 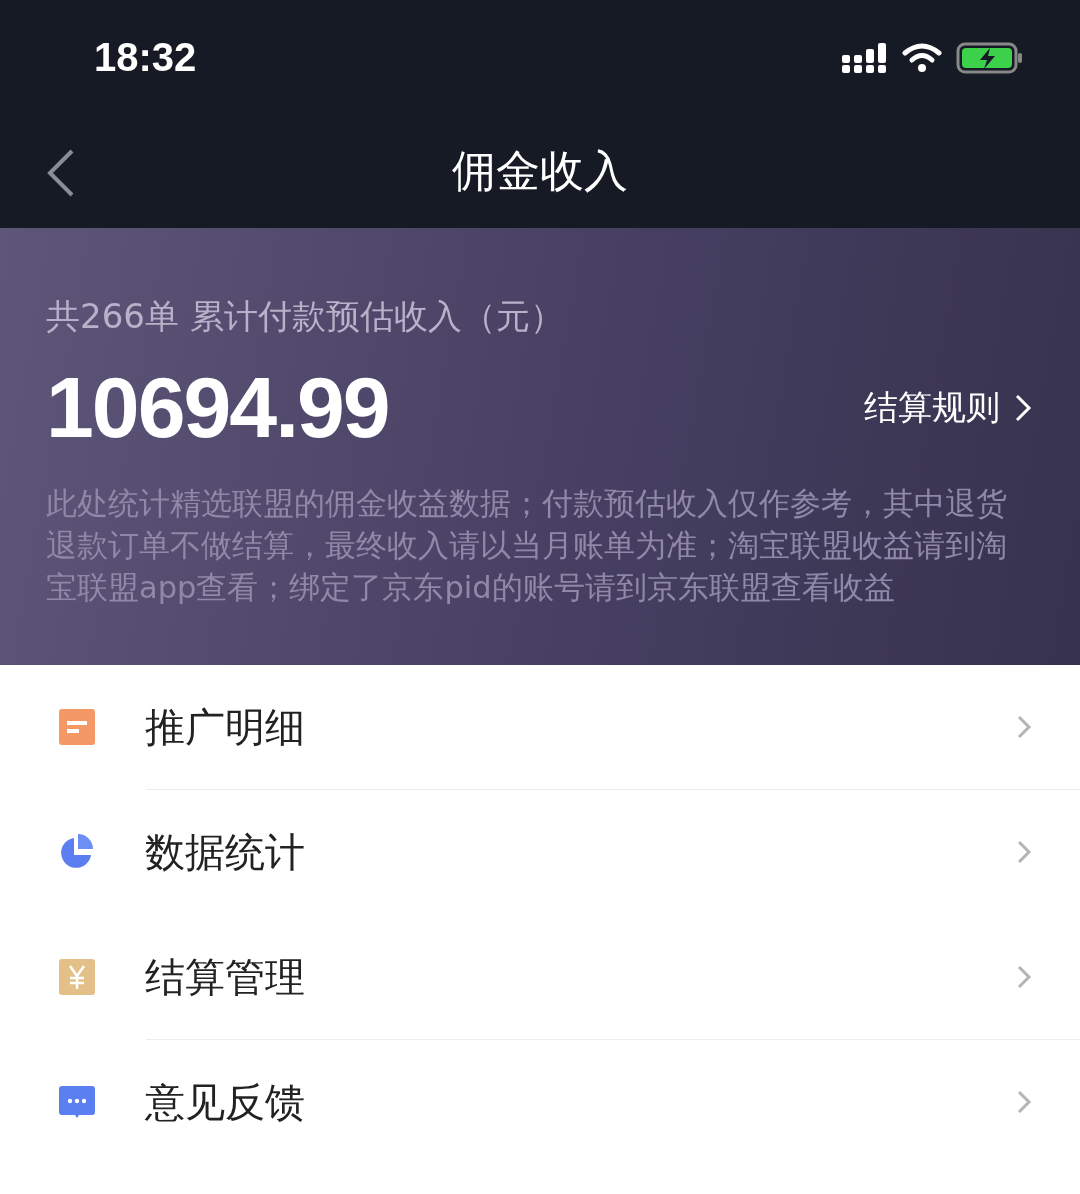 I want to click on battery-charging-icon, so click(x=990, y=57).